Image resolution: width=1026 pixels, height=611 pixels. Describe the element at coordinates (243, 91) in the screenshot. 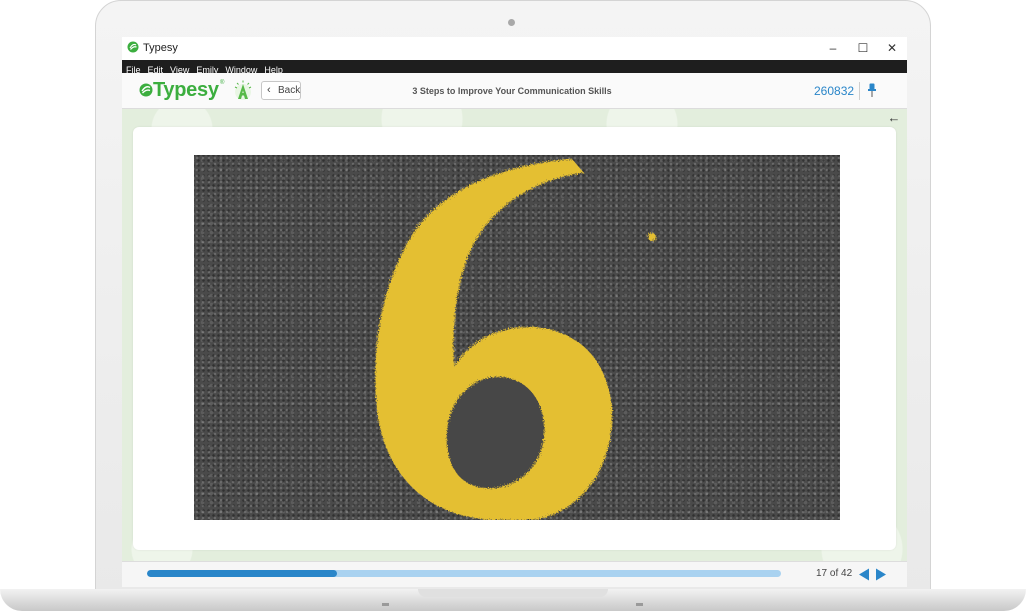

I see `achievement-badge-icon` at that location.